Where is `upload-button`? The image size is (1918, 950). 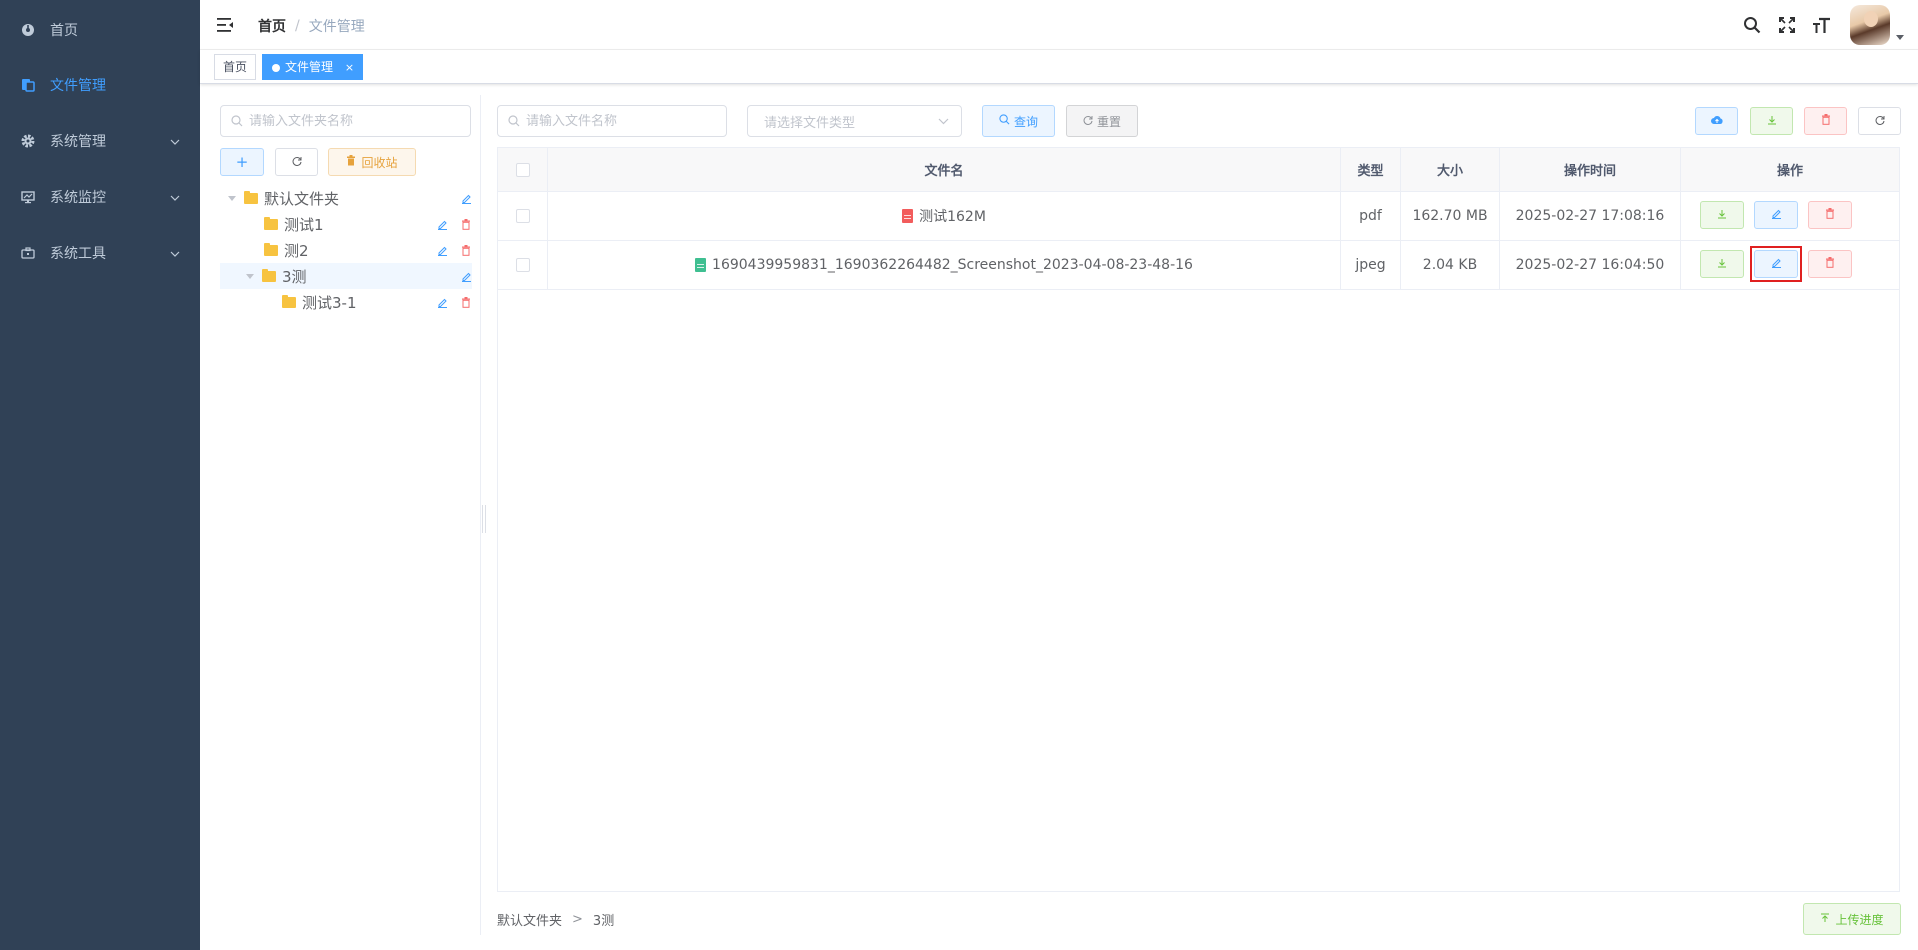 upload-button is located at coordinates (1716, 121).